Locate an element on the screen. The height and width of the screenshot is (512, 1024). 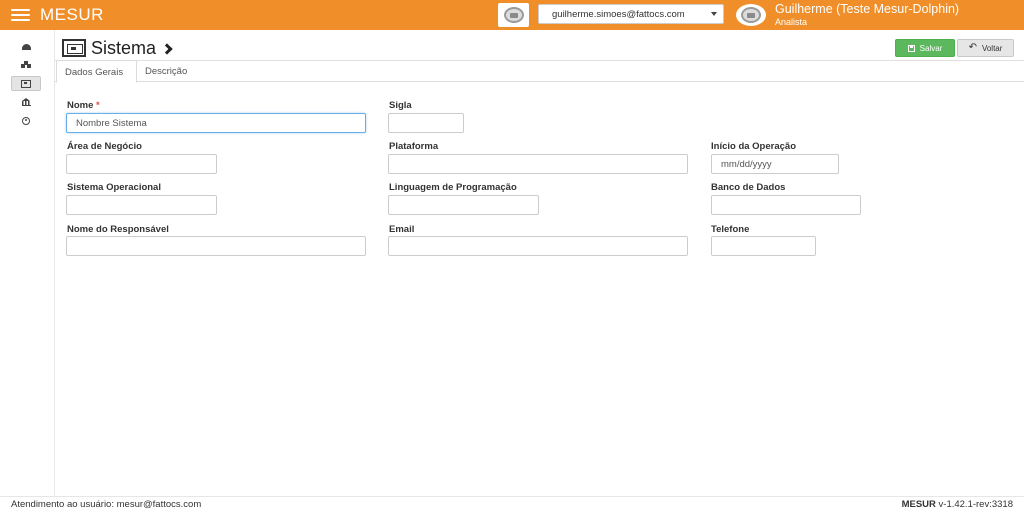
email-label: Email is located at coordinates (402, 229).